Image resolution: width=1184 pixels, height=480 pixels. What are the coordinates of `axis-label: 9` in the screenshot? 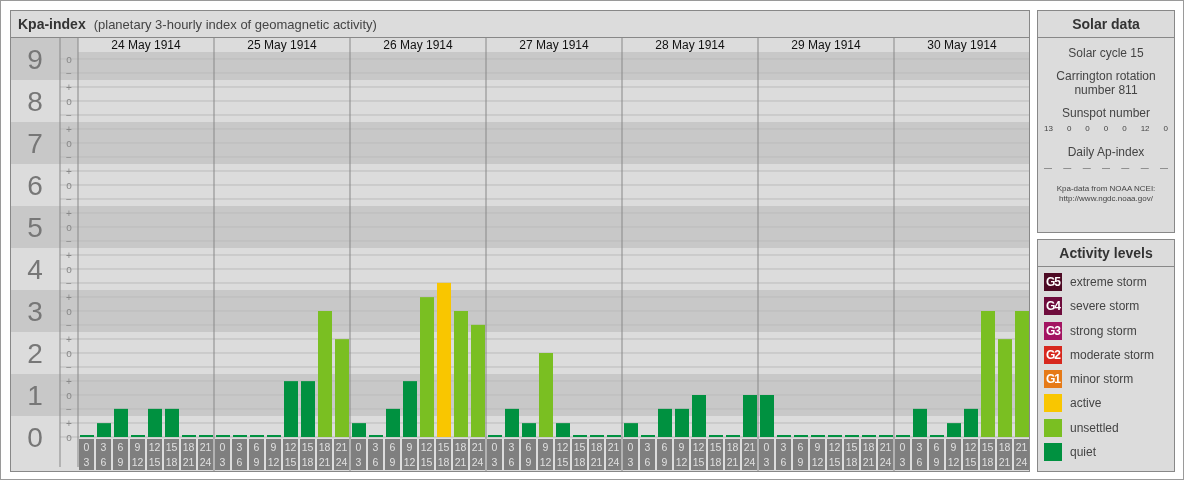 It's located at (35, 59).